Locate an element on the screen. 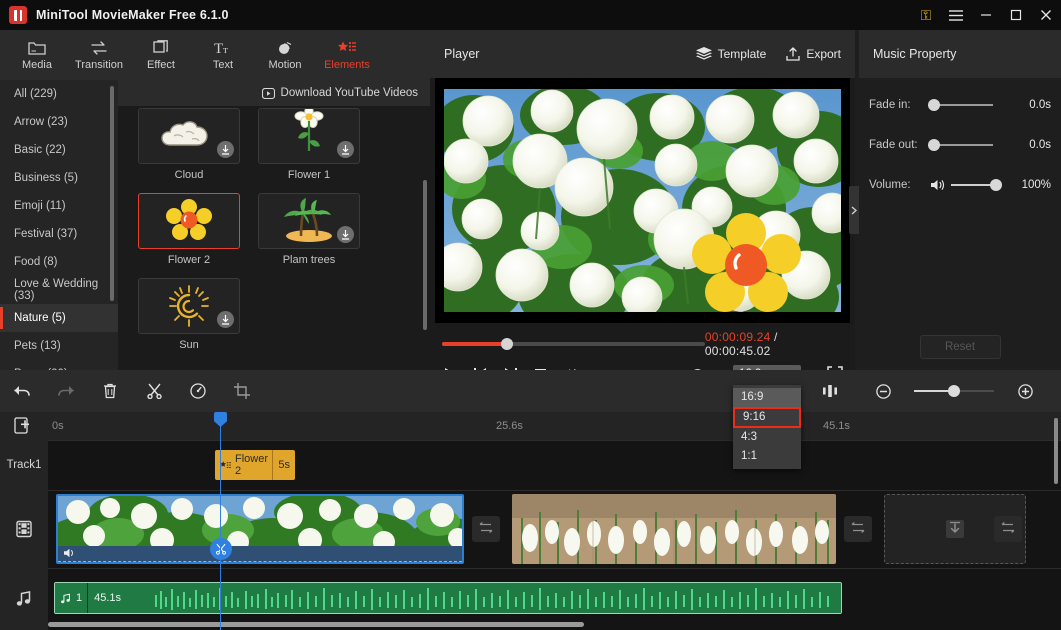 The width and height of the screenshot is (1061, 630). tab-motion: Motion is located at coordinates (285, 55).